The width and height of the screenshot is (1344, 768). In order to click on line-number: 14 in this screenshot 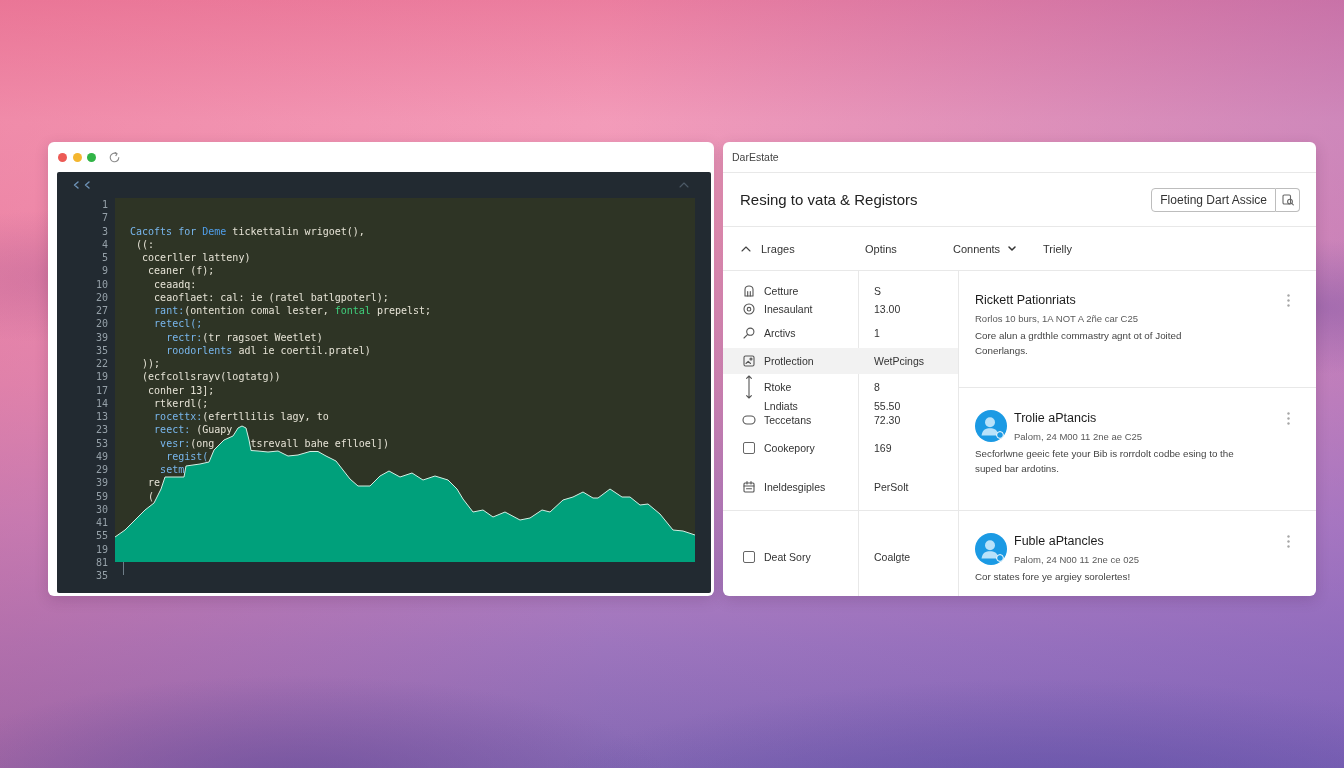, I will do `click(101, 403)`.